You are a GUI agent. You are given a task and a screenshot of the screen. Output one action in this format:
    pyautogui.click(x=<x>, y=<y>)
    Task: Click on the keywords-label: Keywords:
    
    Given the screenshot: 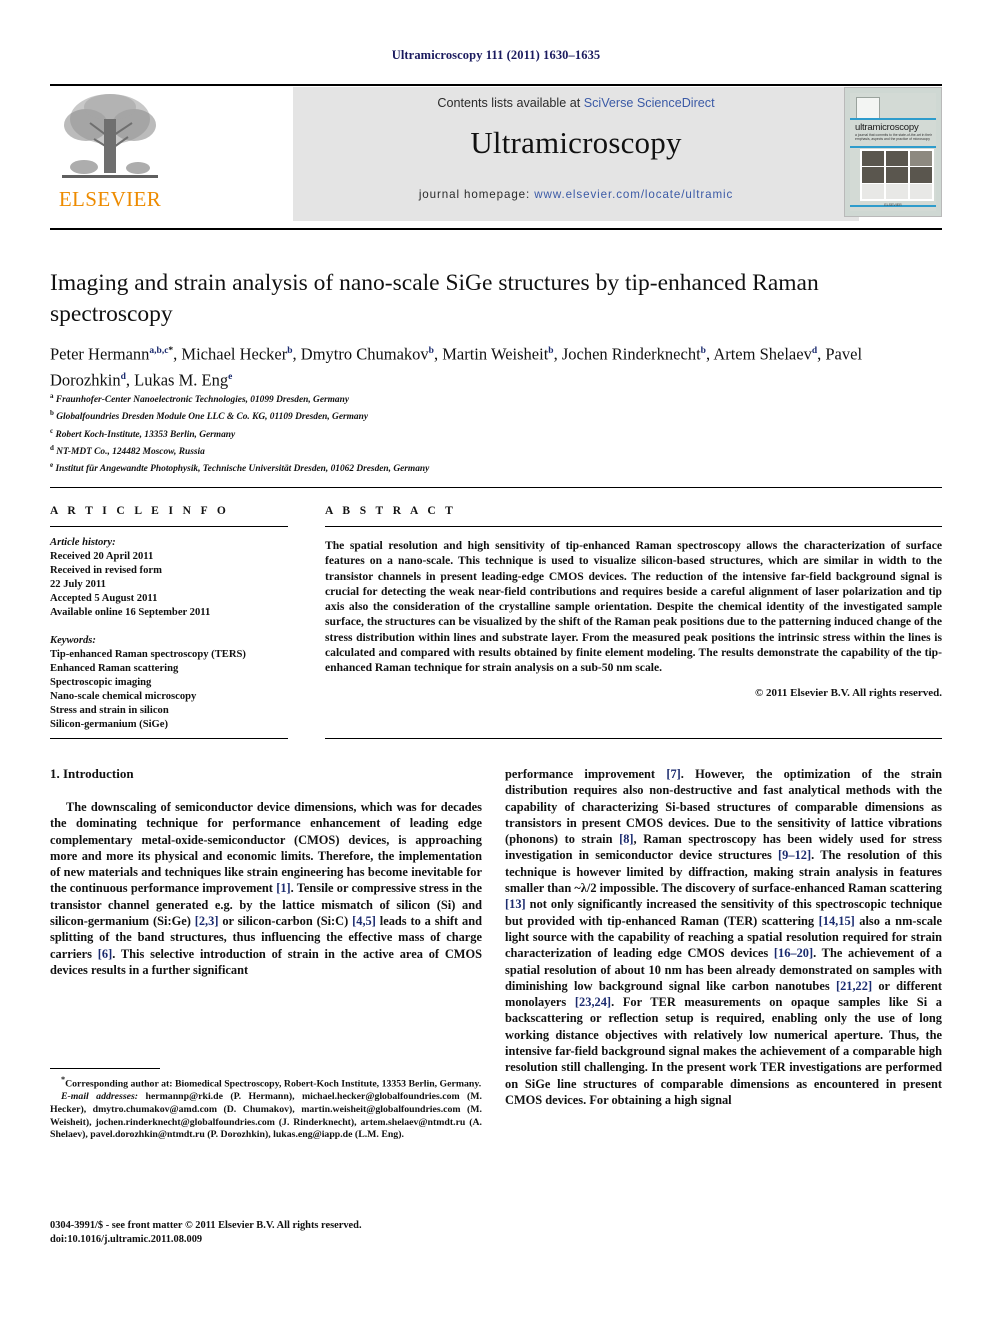 What is the action you would take?
    pyautogui.click(x=73, y=641)
    